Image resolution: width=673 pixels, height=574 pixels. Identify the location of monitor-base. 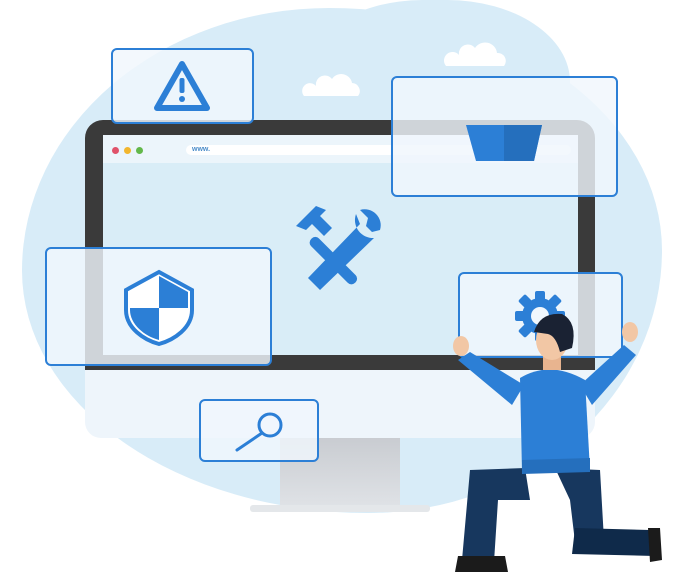
(340, 508).